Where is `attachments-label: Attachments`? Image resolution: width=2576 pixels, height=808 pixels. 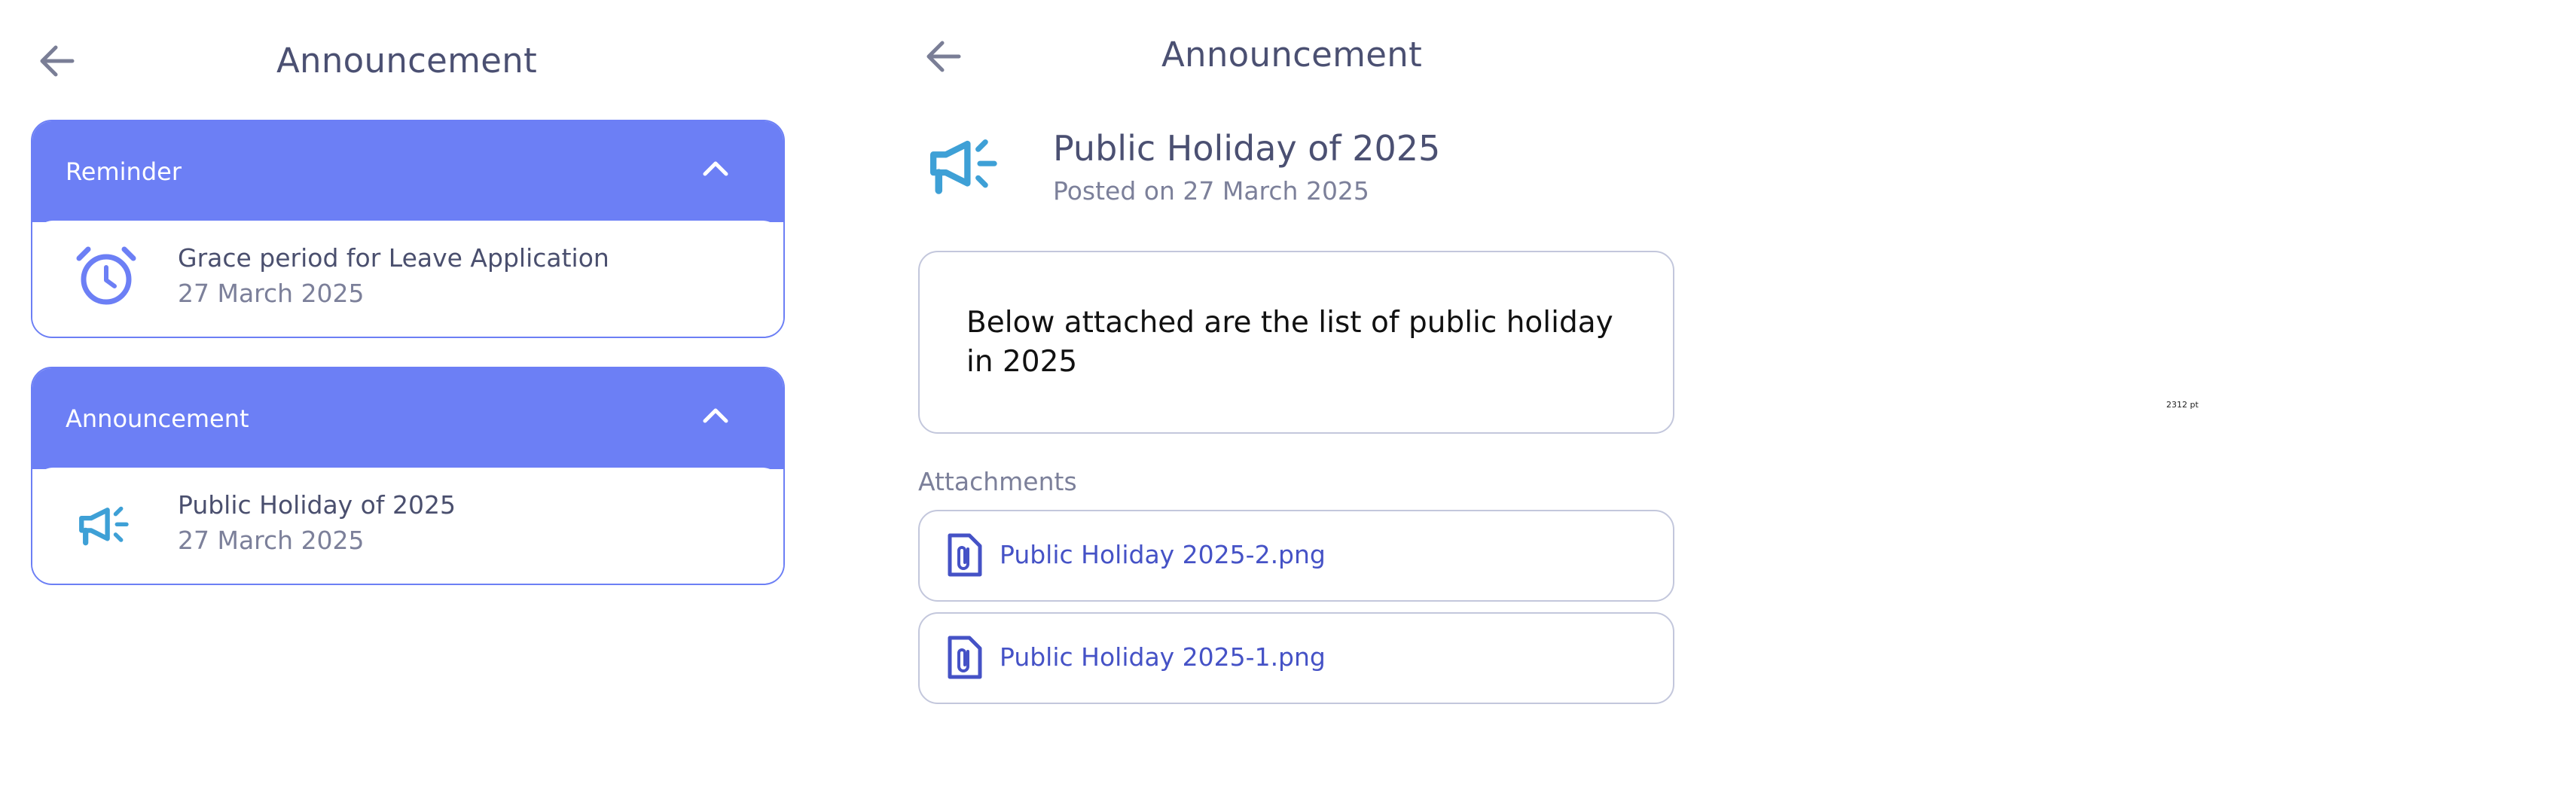
attachments-label: Attachments is located at coordinates (998, 481).